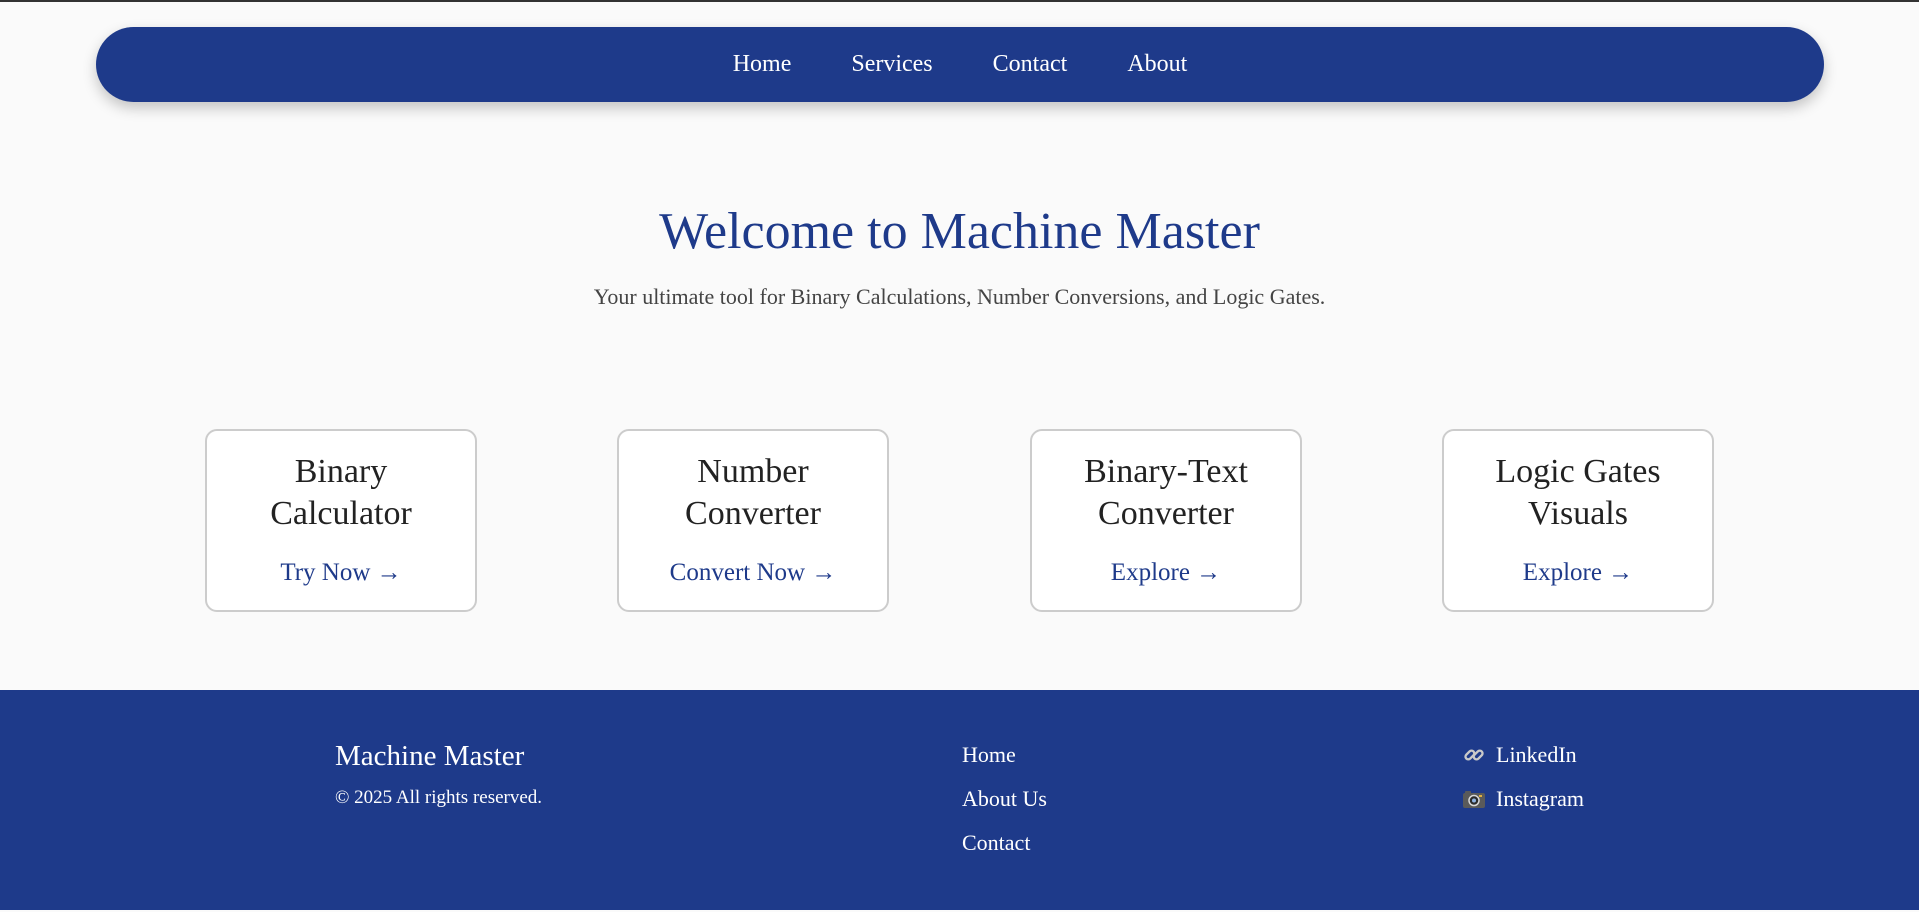 Image resolution: width=1919 pixels, height=912 pixels. Describe the element at coordinates (341, 492) in the screenshot. I see `card-title: Binary Calculator` at that location.